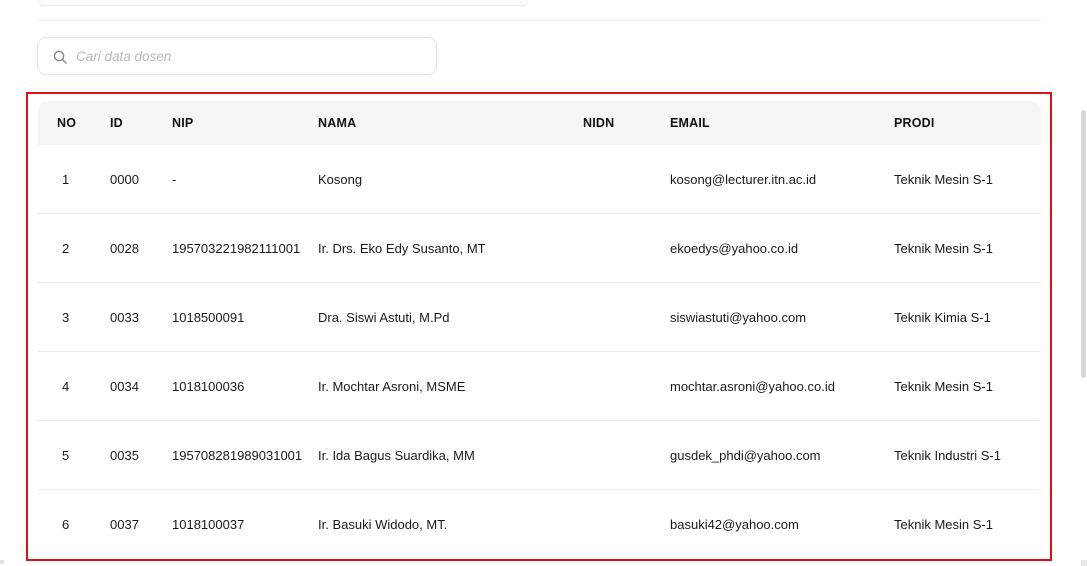 The width and height of the screenshot is (1087, 566). Describe the element at coordinates (967, 123) in the screenshot. I see `column-header-prodi: PRODI` at that location.